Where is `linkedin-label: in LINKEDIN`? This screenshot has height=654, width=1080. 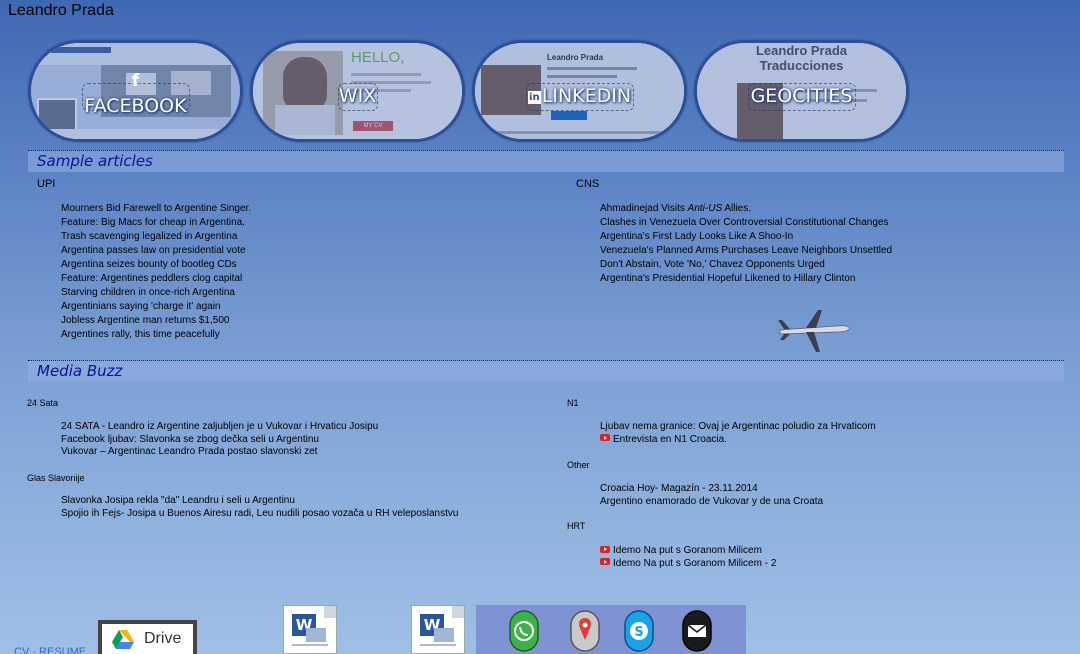 linkedin-label: in LINKEDIN is located at coordinates (579, 96).